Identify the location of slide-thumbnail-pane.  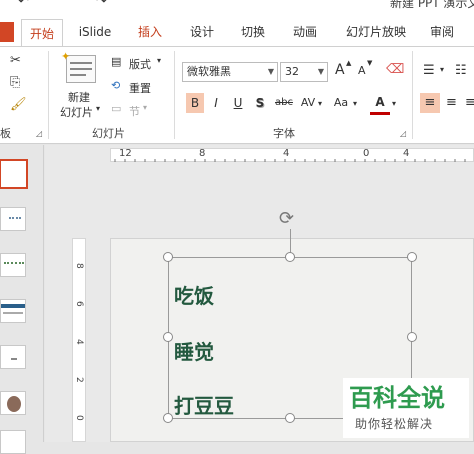
(22, 299).